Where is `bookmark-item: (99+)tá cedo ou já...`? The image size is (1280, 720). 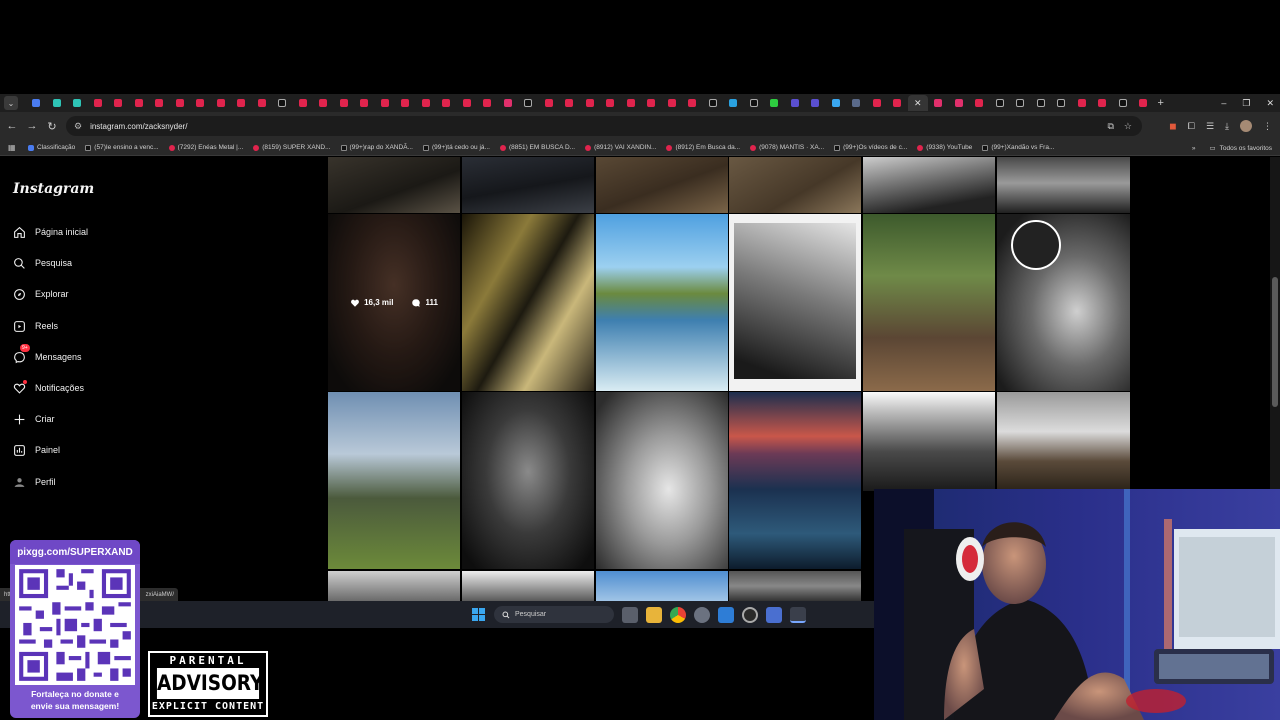
bookmark-item: (99+)tá cedo ou já... is located at coordinates (456, 147).